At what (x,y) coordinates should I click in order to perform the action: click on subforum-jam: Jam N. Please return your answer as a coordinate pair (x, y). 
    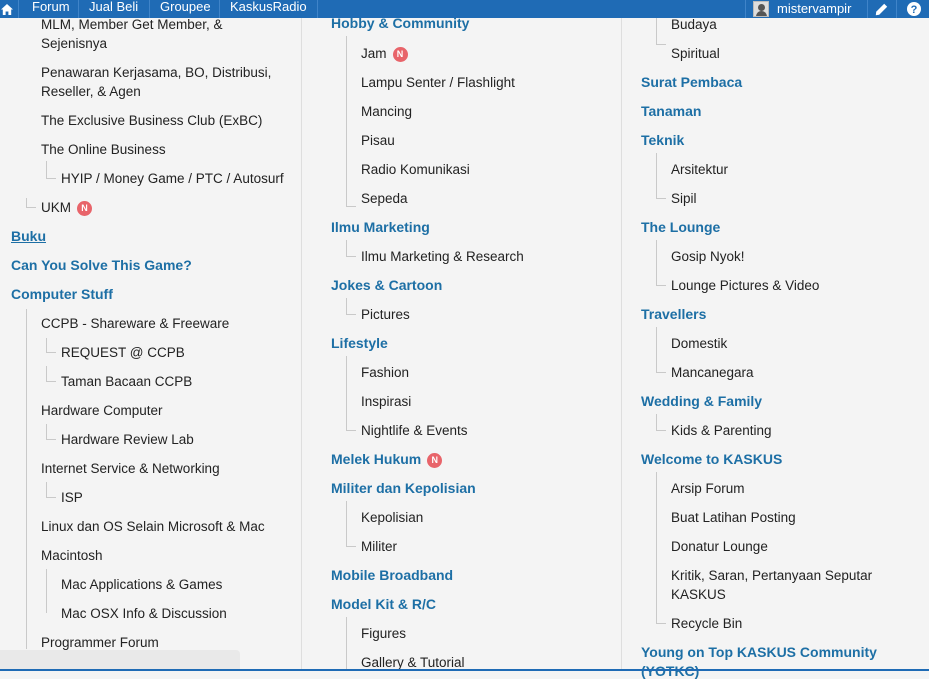
    Looking at the image, I should click on (384, 53).